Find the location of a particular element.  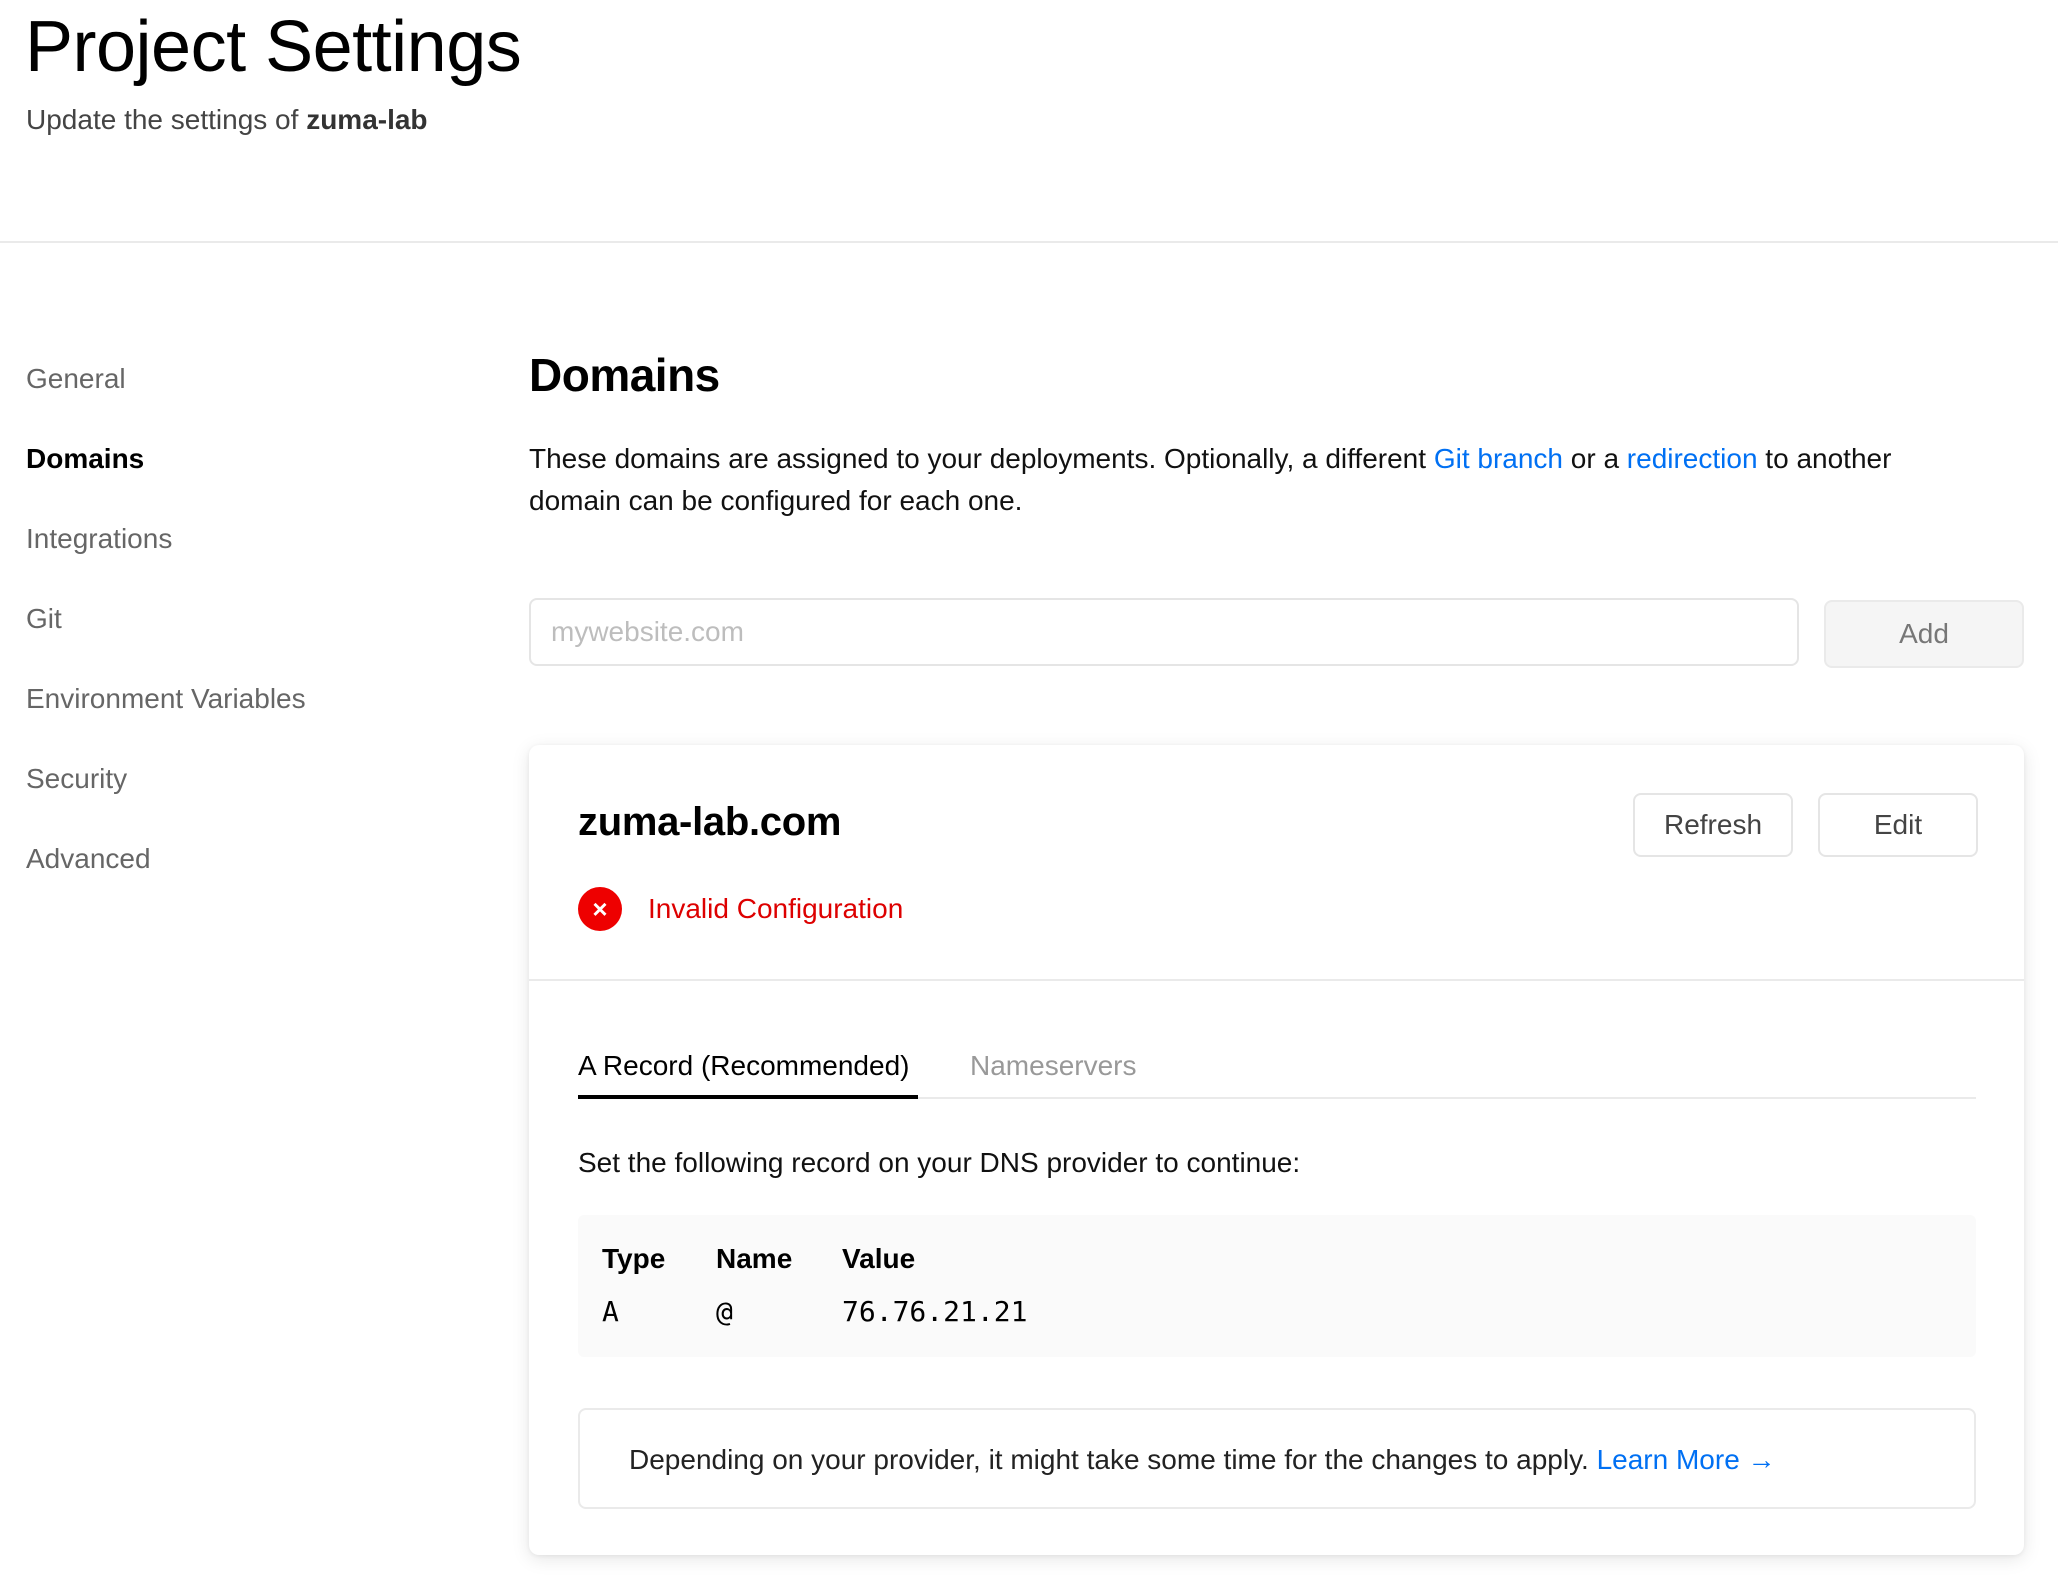

sidebar-item-general: General is located at coordinates (226, 395).